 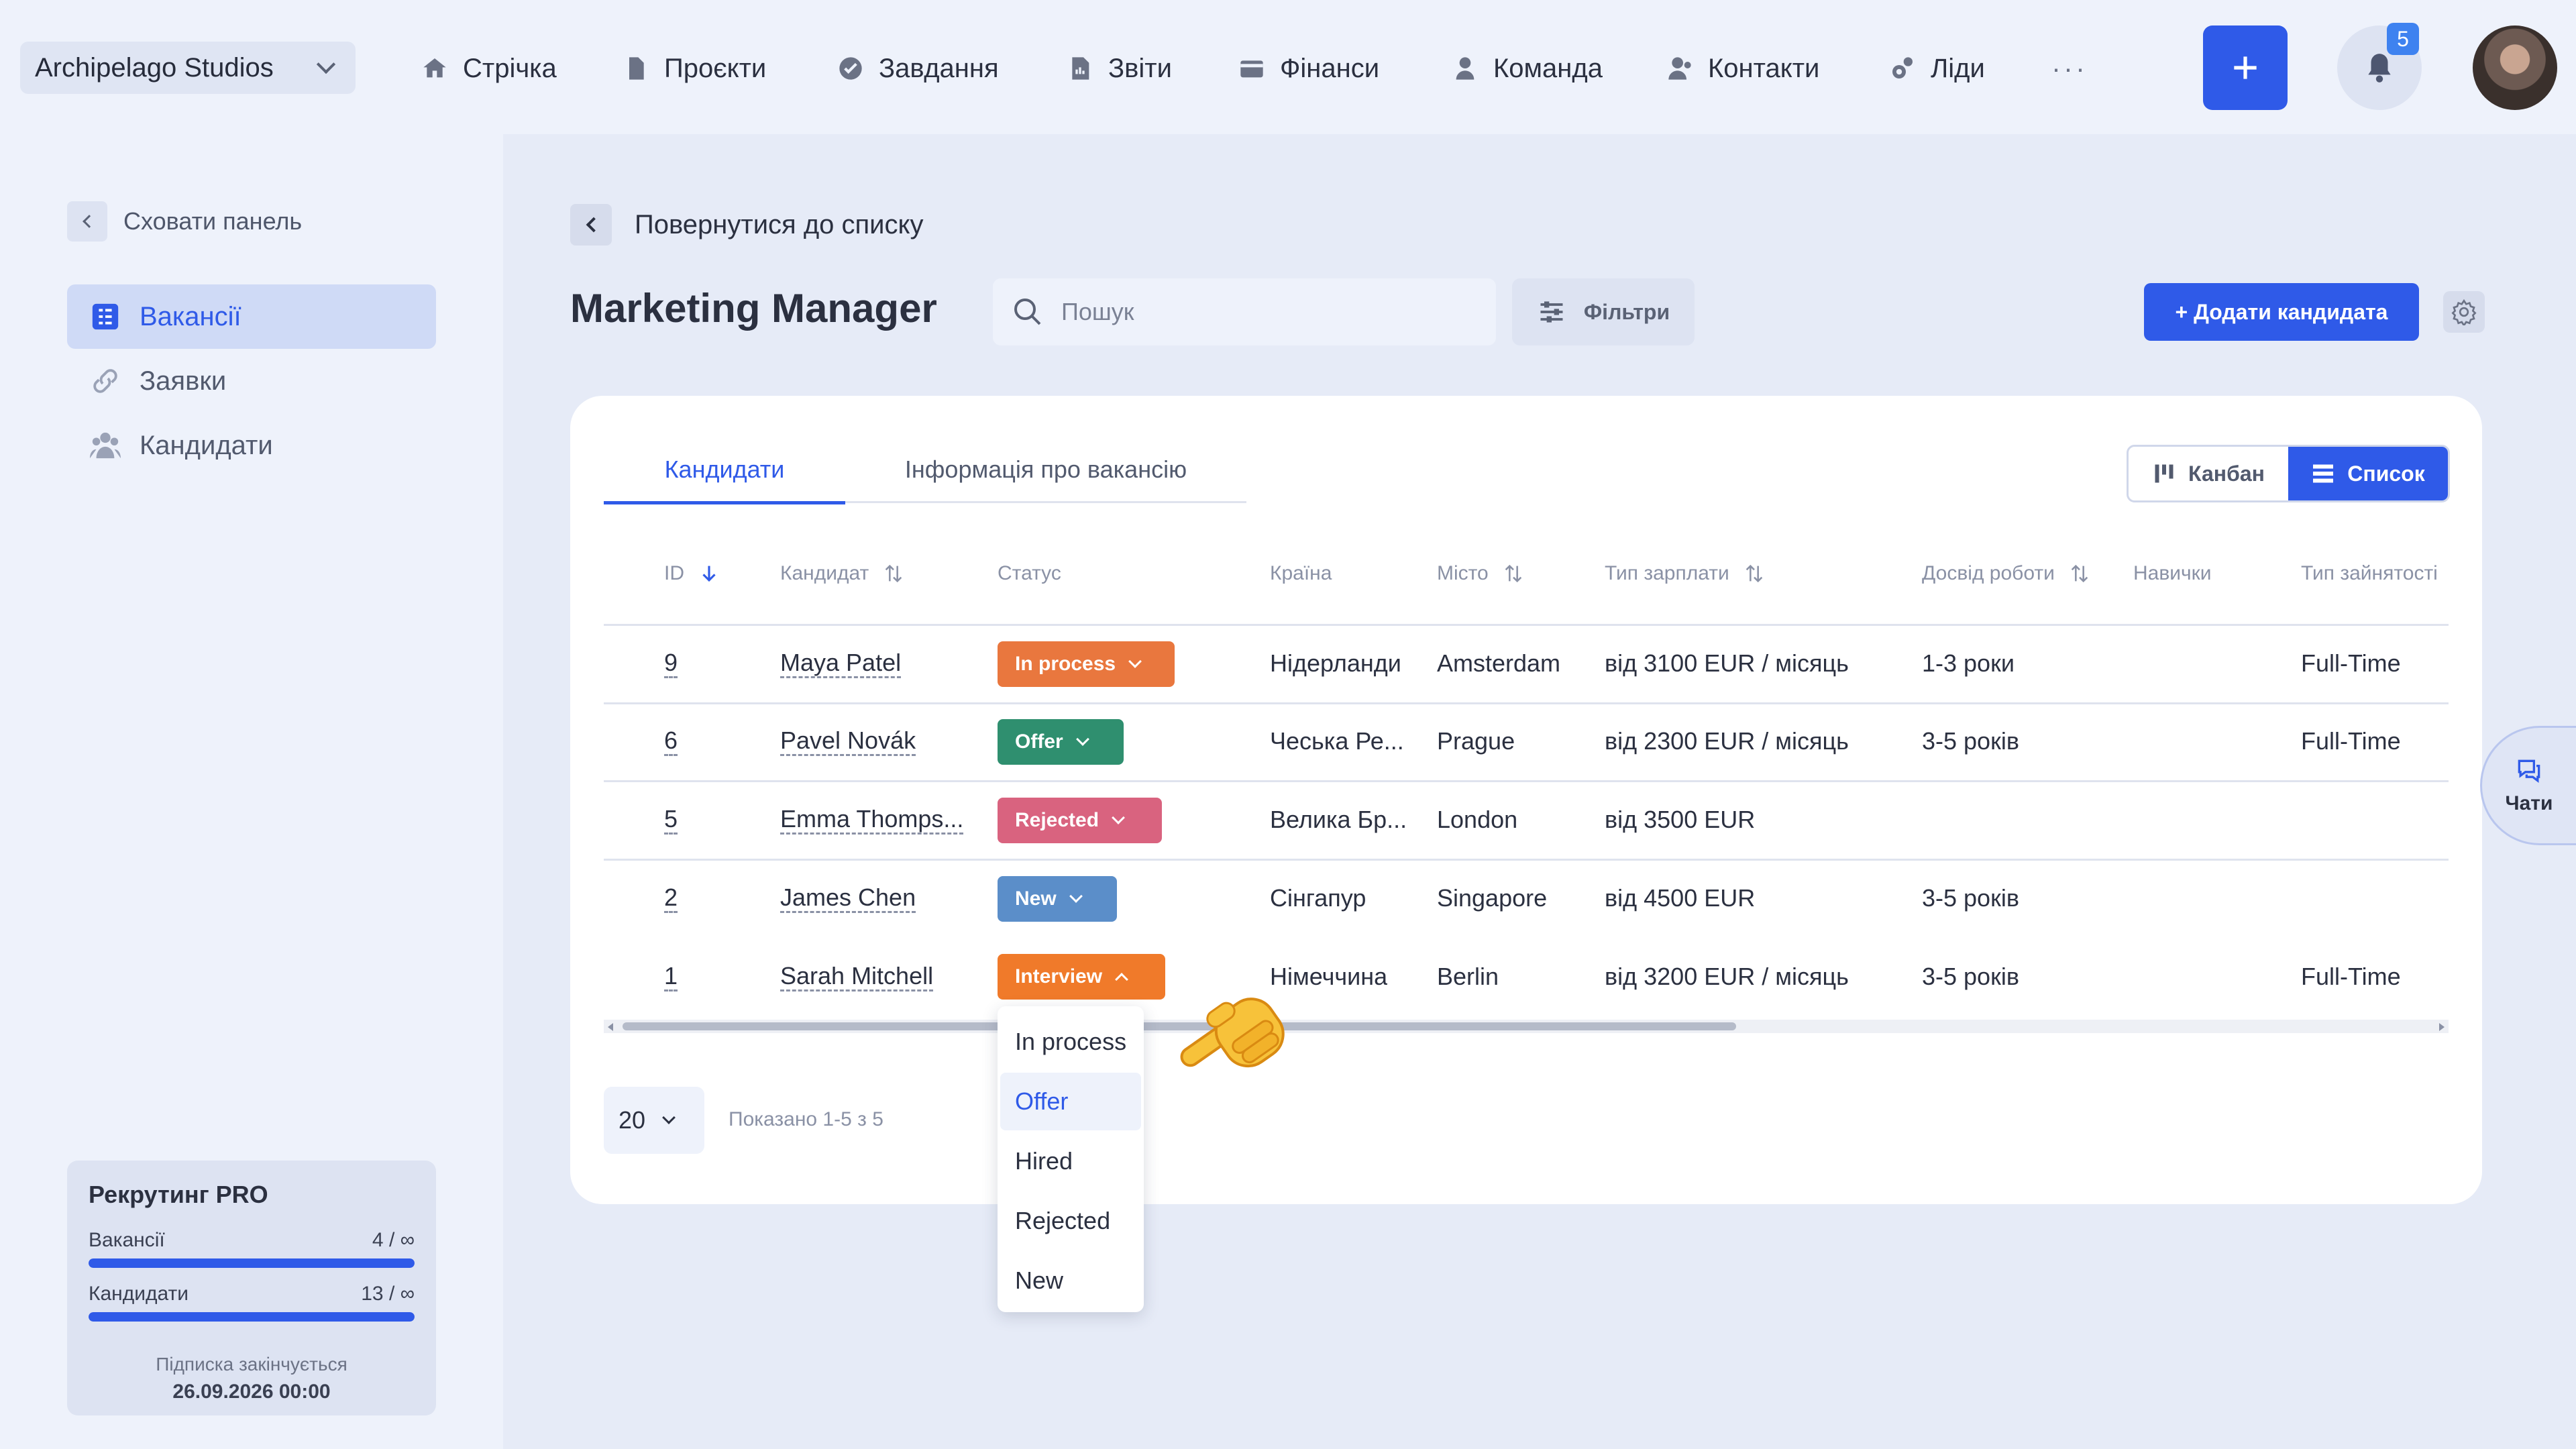 I want to click on kanban-label: Канбан, so click(x=2226, y=473).